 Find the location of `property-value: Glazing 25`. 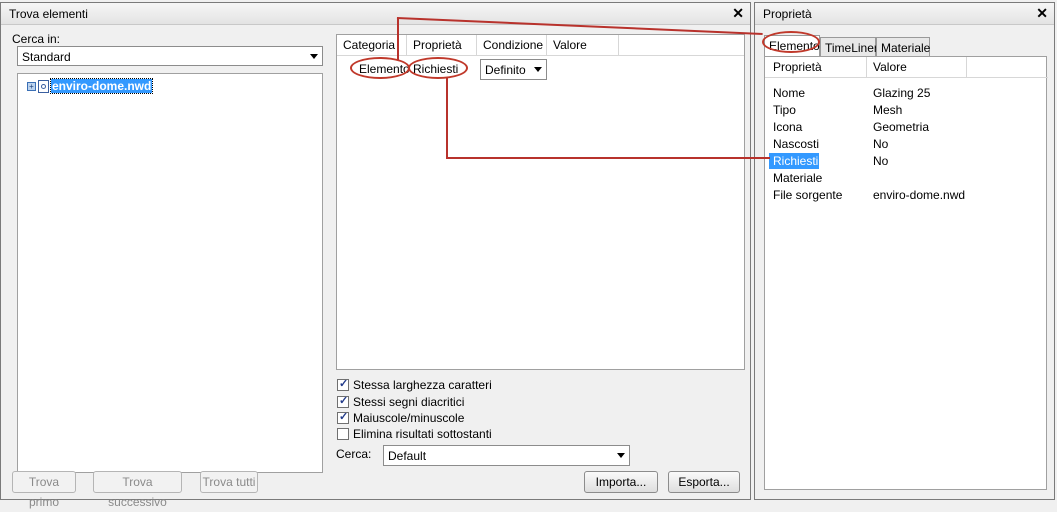

property-value: Glazing 25 is located at coordinates (902, 93).